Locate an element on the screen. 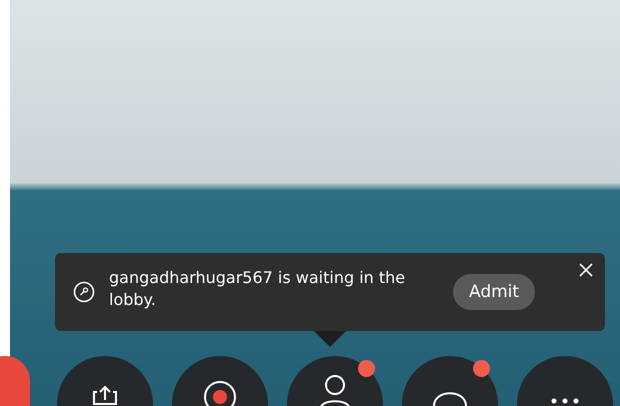  key-icon is located at coordinates (84, 292).